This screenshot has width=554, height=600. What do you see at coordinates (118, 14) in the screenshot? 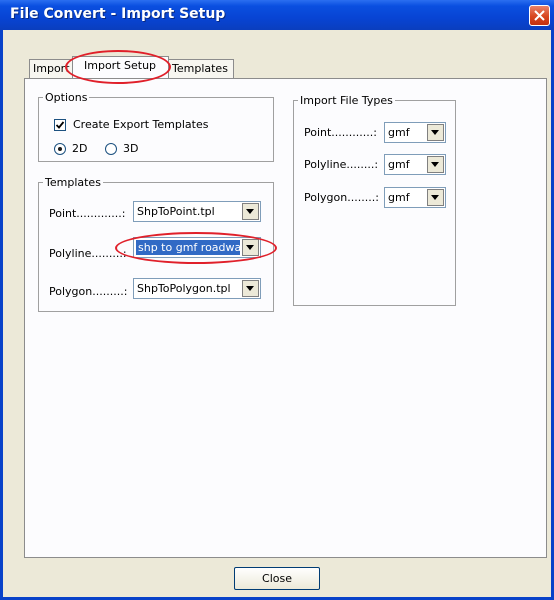
I see `window-title: File Convert - Import Setup` at bounding box center [118, 14].